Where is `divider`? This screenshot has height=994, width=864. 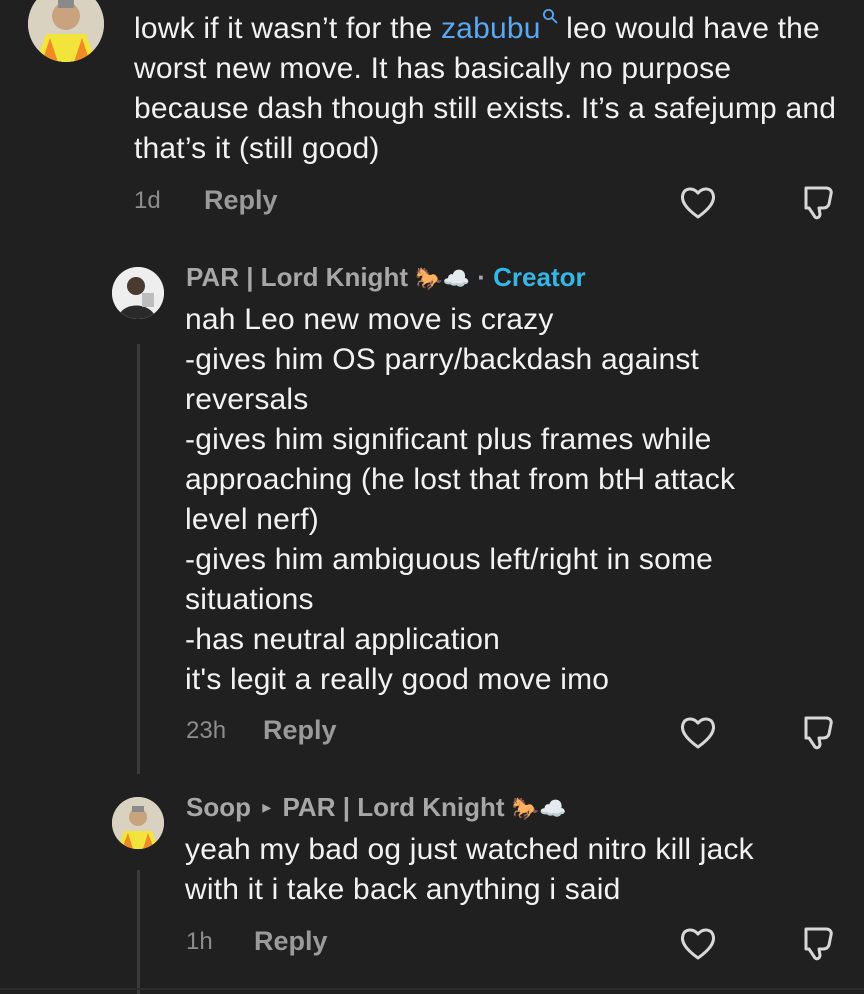 divider is located at coordinates (432, 989).